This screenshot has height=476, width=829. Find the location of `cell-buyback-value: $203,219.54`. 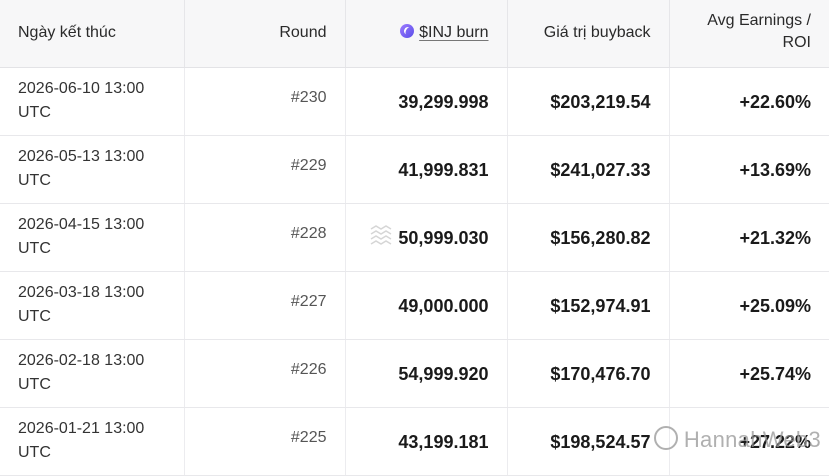

cell-buyback-value: $203,219.54 is located at coordinates (588, 101).